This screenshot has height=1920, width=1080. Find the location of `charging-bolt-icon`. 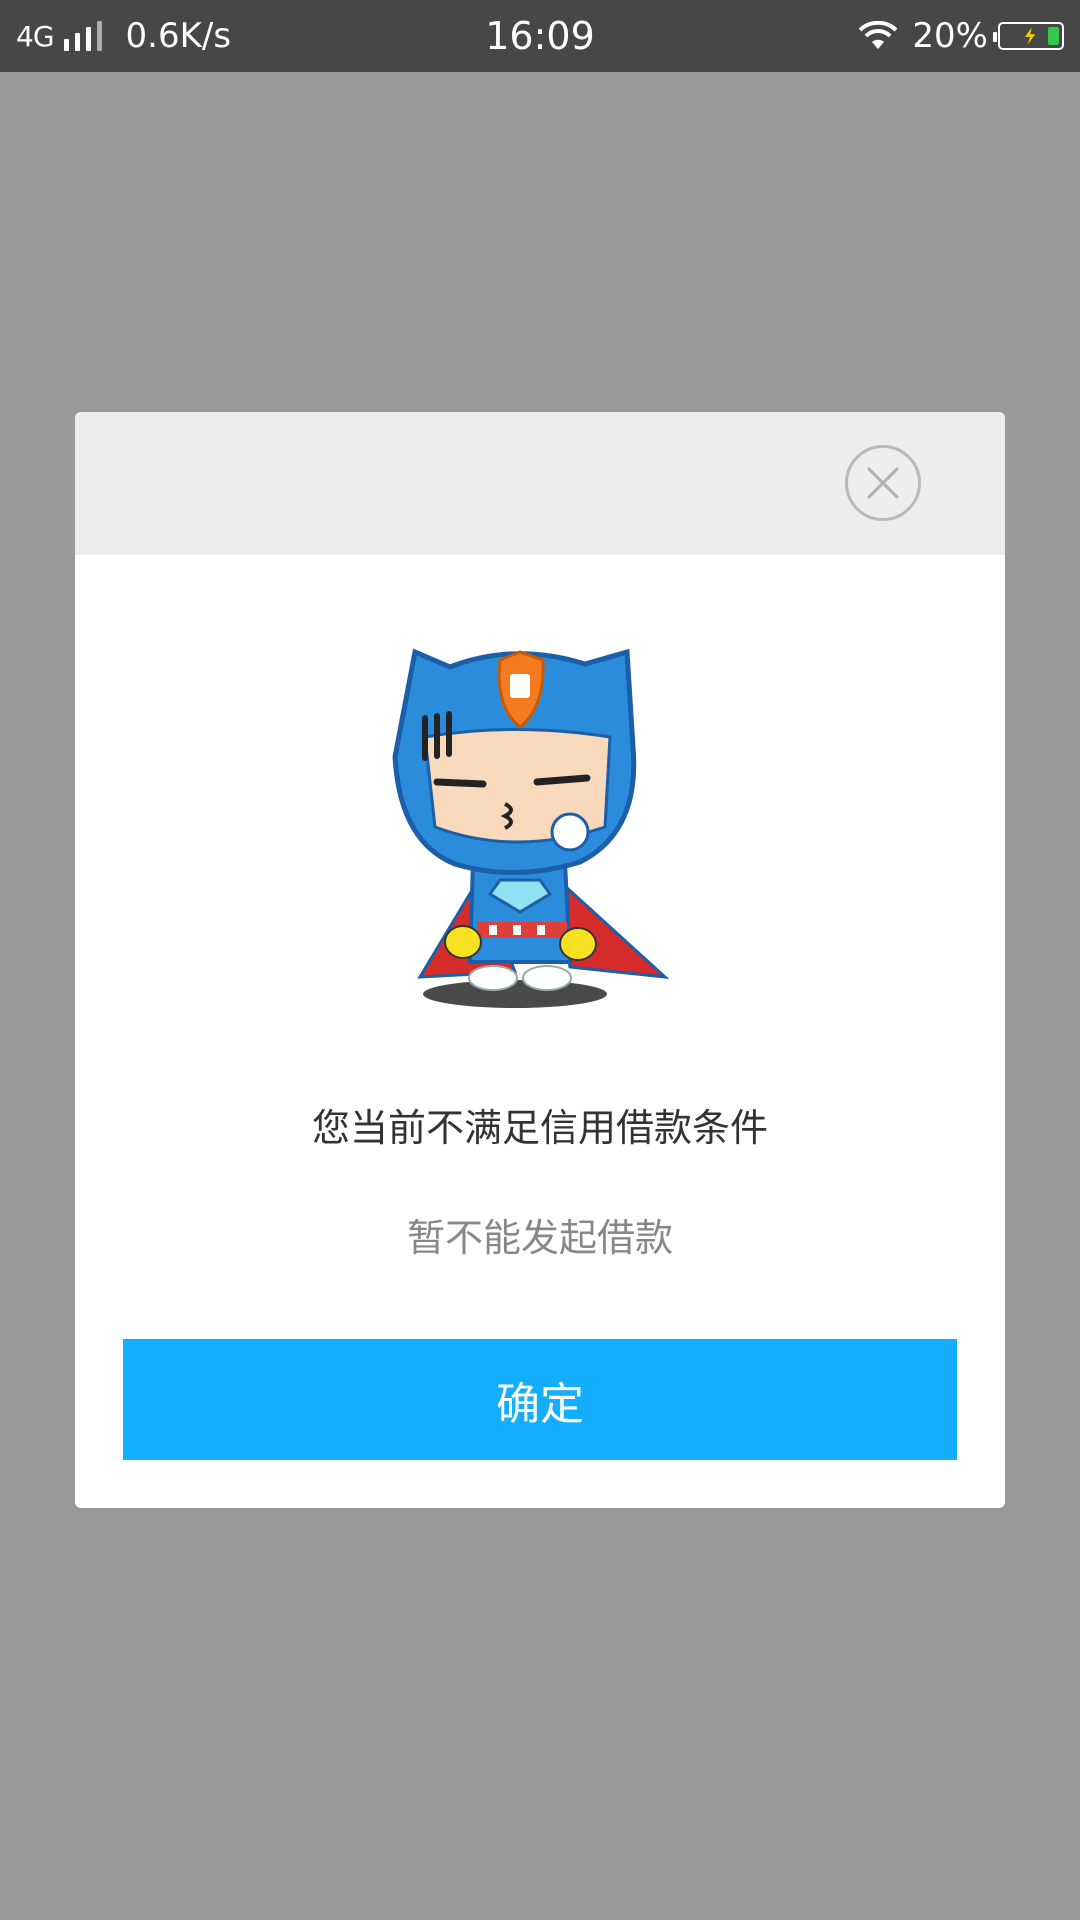

charging-bolt-icon is located at coordinates (1030, 36).